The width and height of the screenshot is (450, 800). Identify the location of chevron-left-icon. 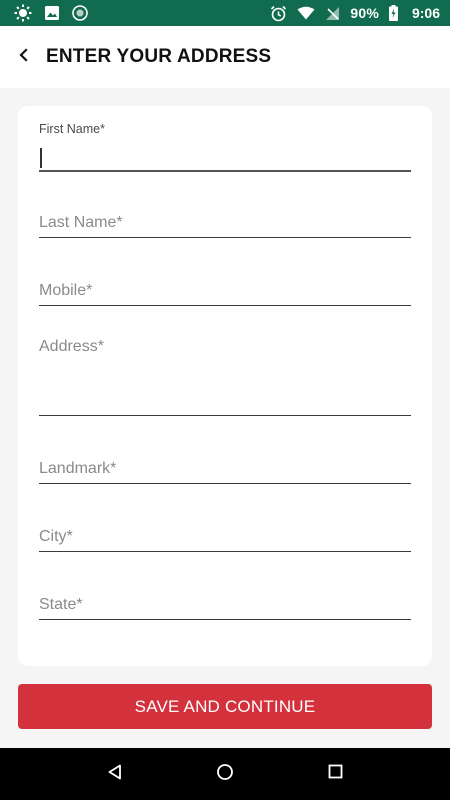
(24, 57).